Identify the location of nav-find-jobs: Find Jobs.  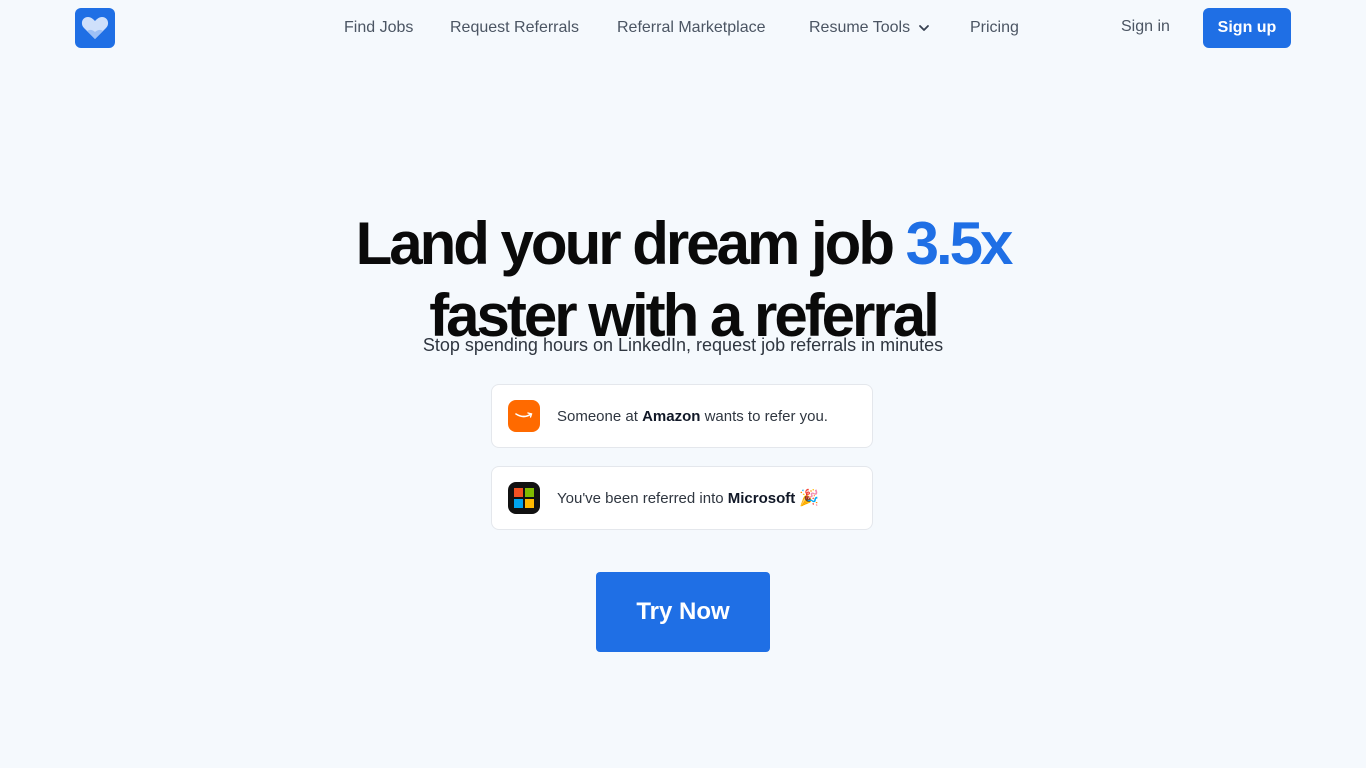
(378, 28).